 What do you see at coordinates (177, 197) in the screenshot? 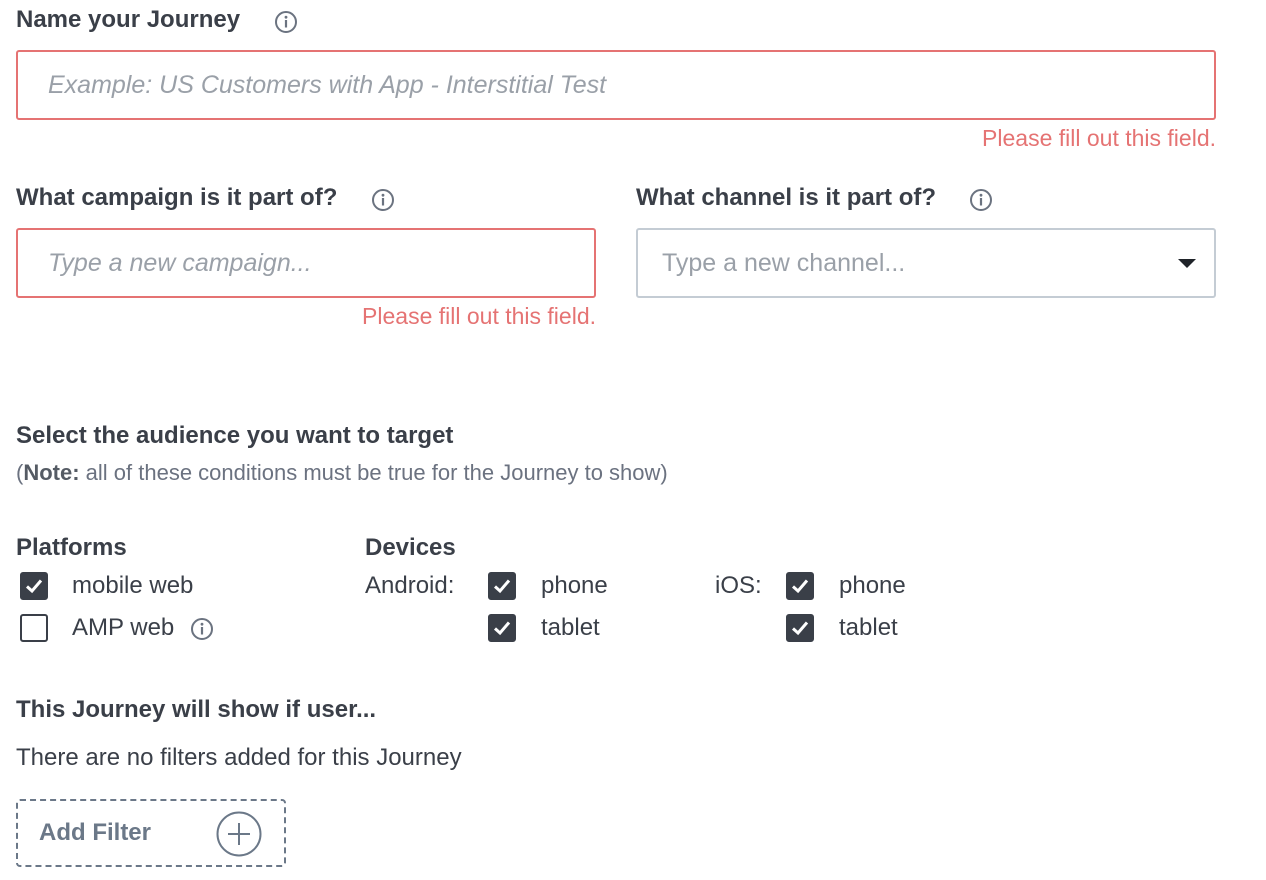
I see `campaign-label: What campaign is it part of?` at bounding box center [177, 197].